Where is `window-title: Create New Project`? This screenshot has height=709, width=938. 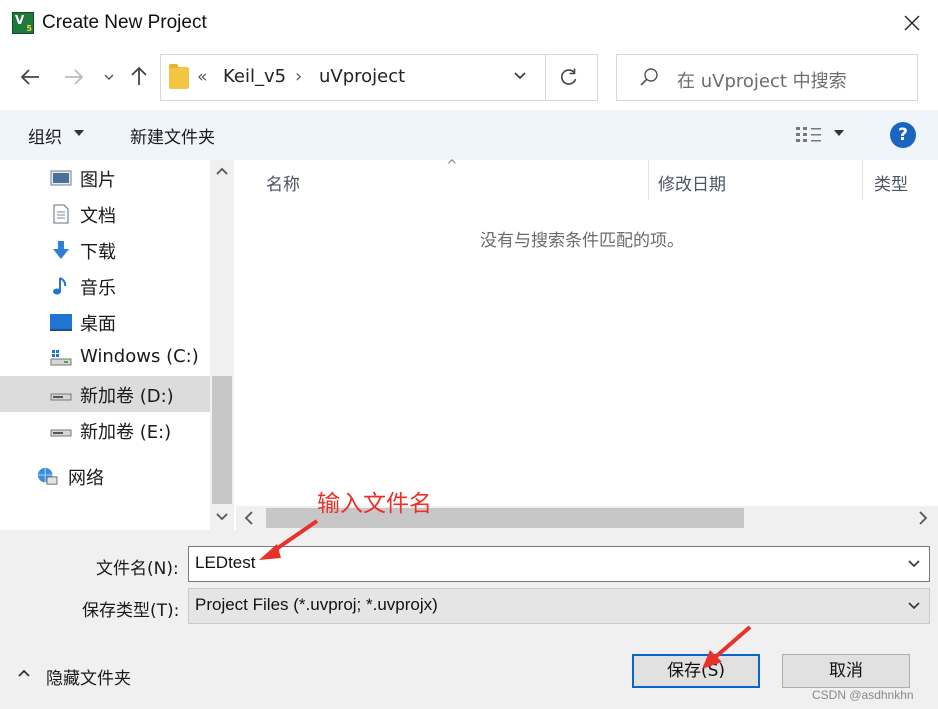 window-title: Create New Project is located at coordinates (124, 22).